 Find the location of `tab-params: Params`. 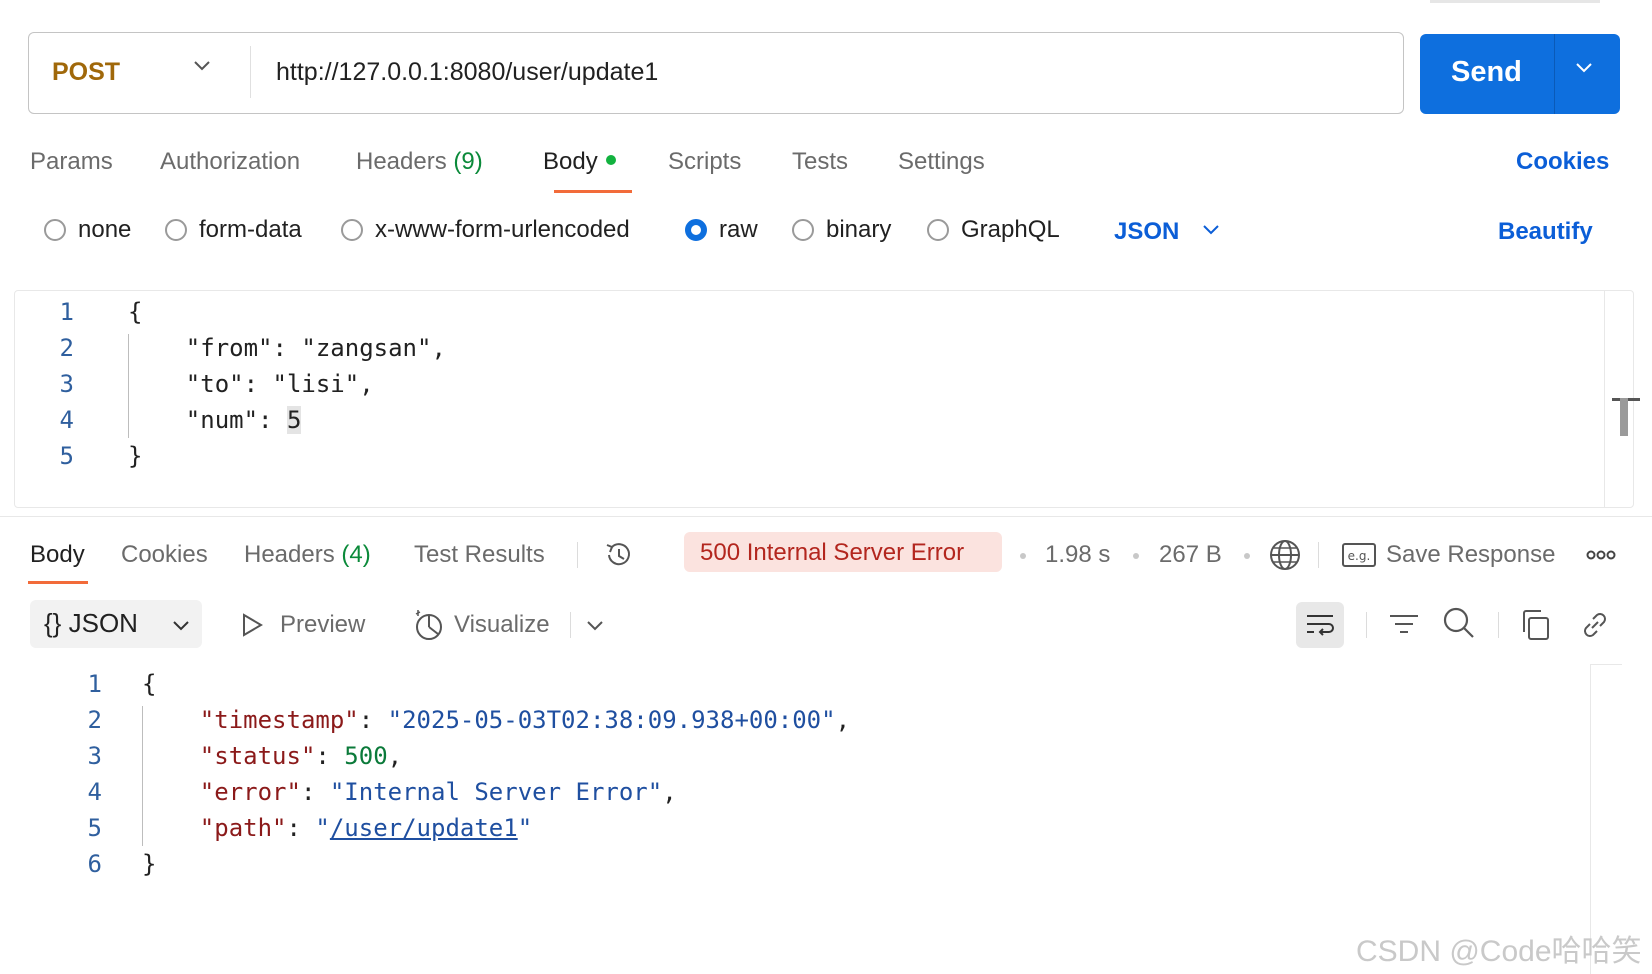

tab-params: Params is located at coordinates (71, 162).